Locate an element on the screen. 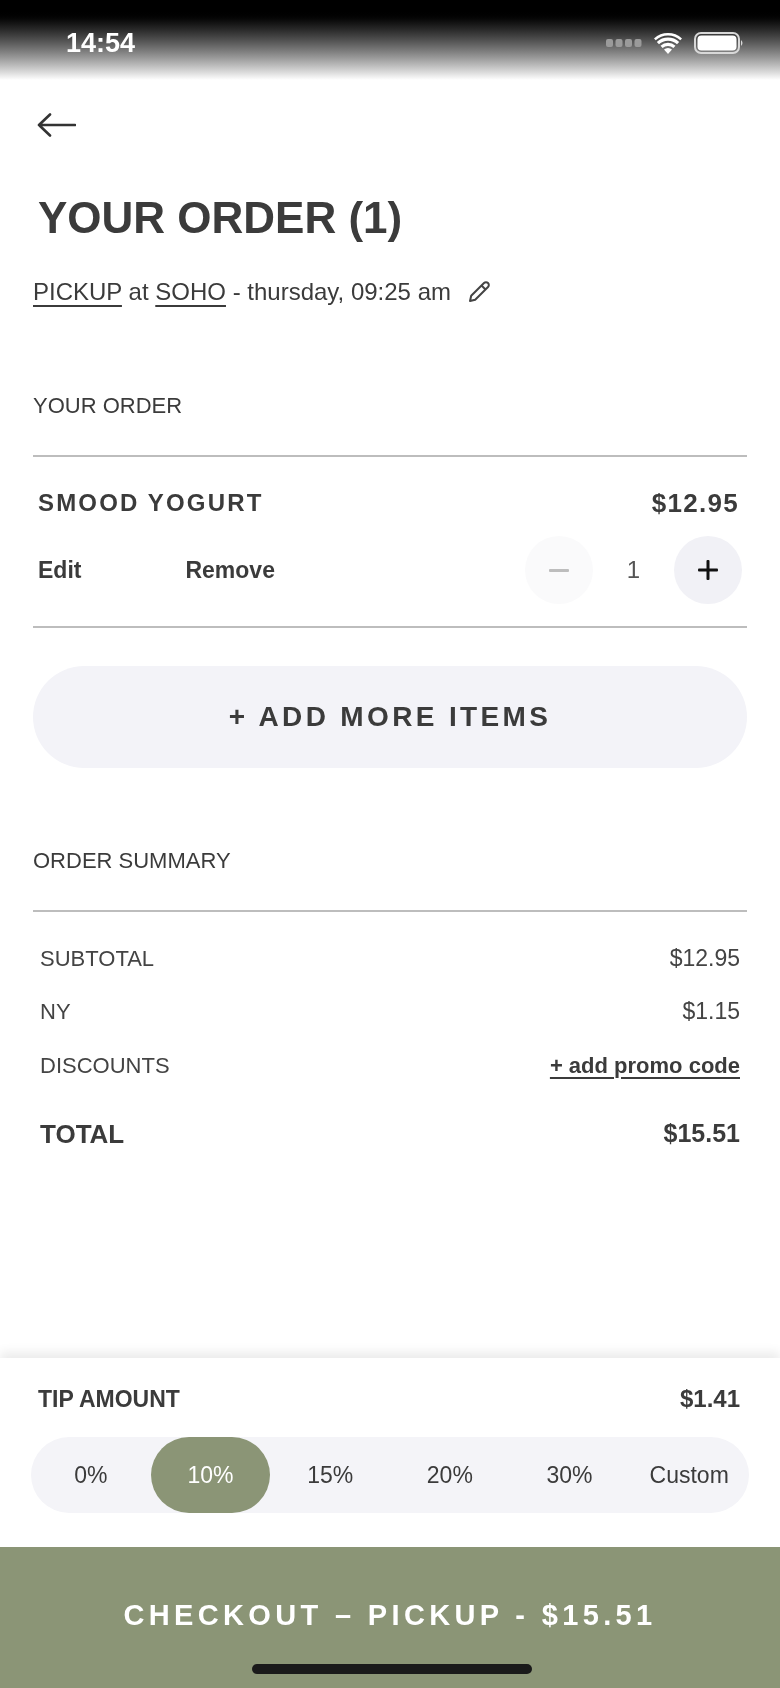  details-link: PICKUP is located at coordinates (77, 291).